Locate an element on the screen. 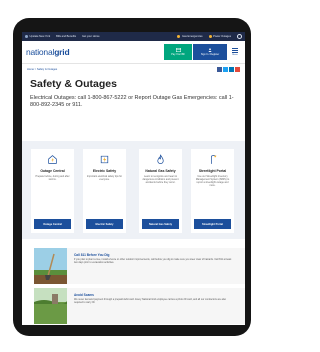 Image resolution: width=320 pixels, height=352 pixels. card-title: Natural Gas Safety is located at coordinates (160, 171).